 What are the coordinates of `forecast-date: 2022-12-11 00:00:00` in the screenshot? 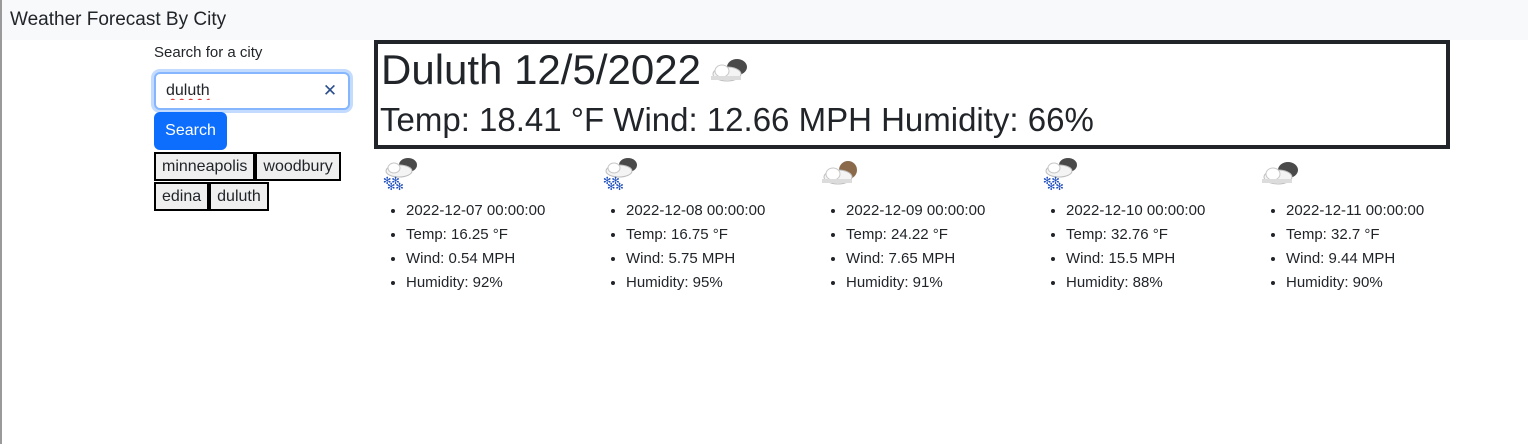 It's located at (1372, 211).